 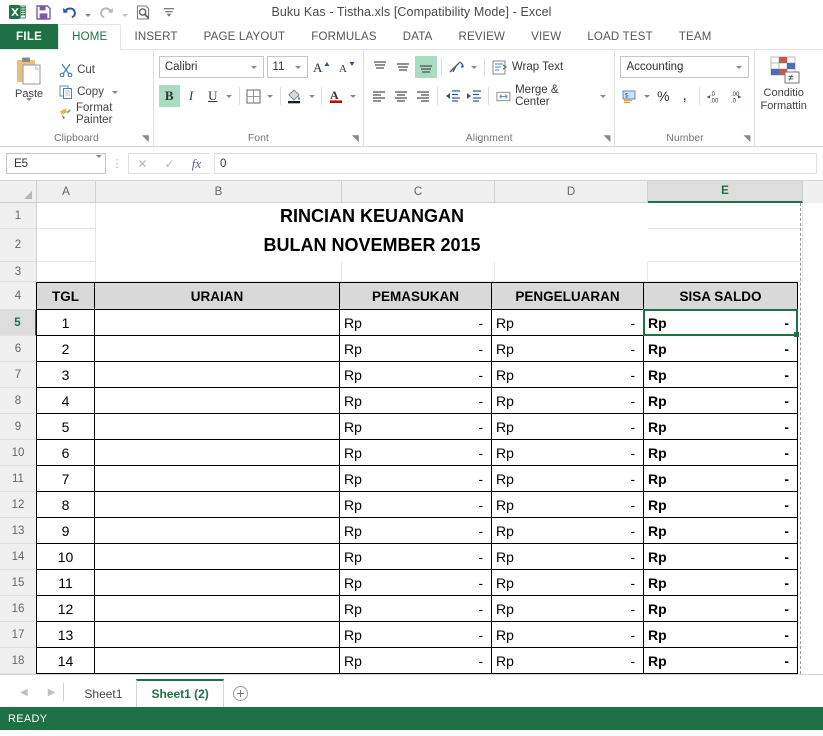 I want to click on cell-c5: Rp -, so click(x=415, y=322).